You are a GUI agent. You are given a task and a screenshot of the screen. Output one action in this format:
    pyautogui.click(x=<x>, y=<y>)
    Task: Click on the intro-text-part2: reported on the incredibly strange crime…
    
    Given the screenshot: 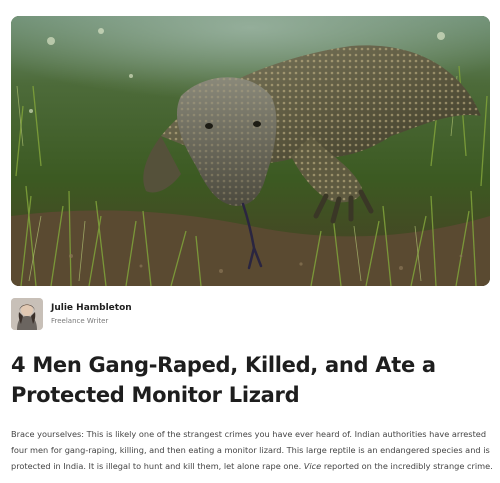 What is the action you would take?
    pyautogui.click(x=407, y=466)
    